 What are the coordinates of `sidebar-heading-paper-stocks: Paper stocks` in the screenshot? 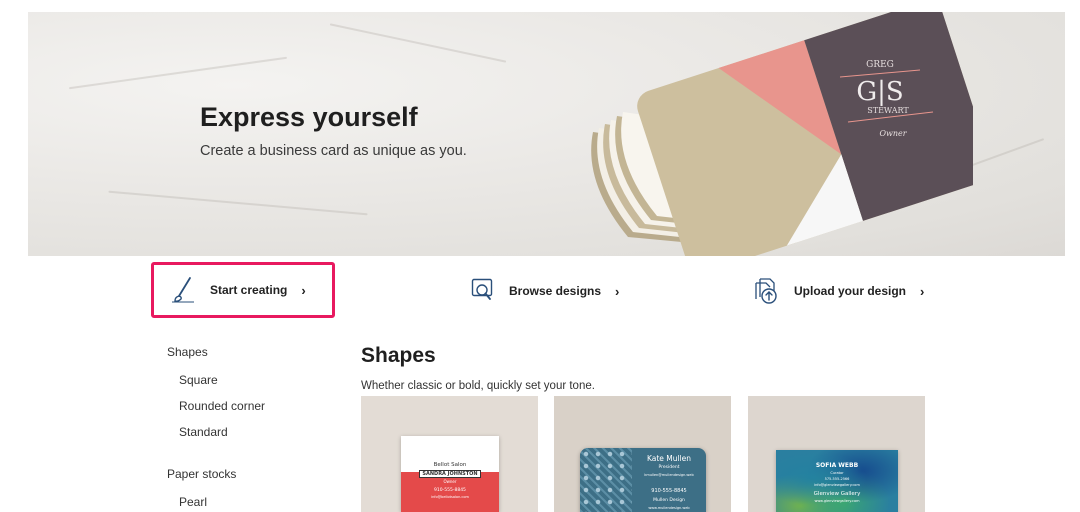 It's located at (201, 474).